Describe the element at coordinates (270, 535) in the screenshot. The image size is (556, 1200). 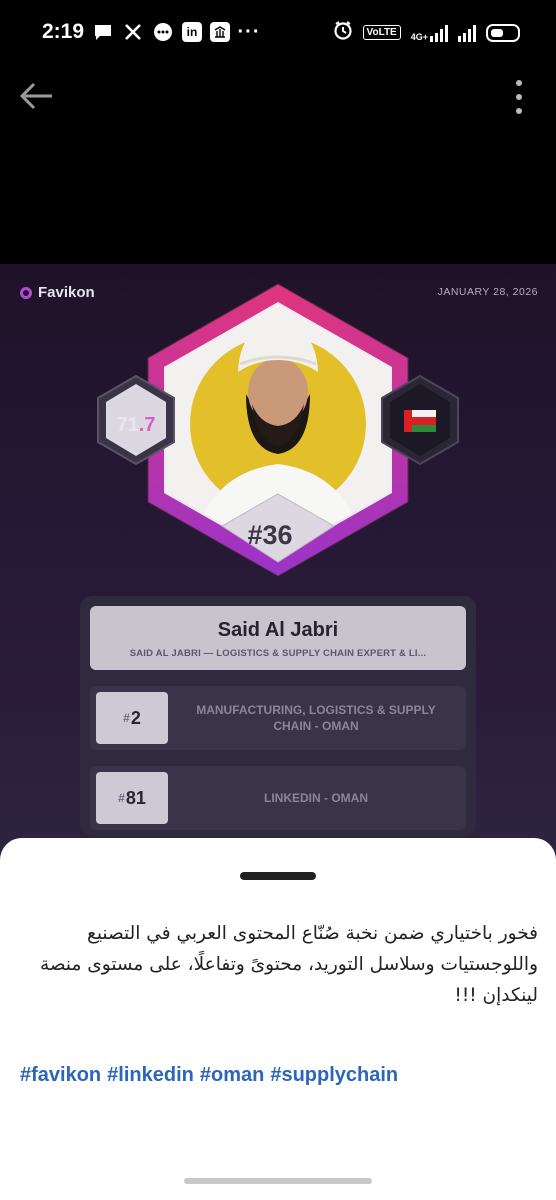
I see `main-rank: #36` at that location.